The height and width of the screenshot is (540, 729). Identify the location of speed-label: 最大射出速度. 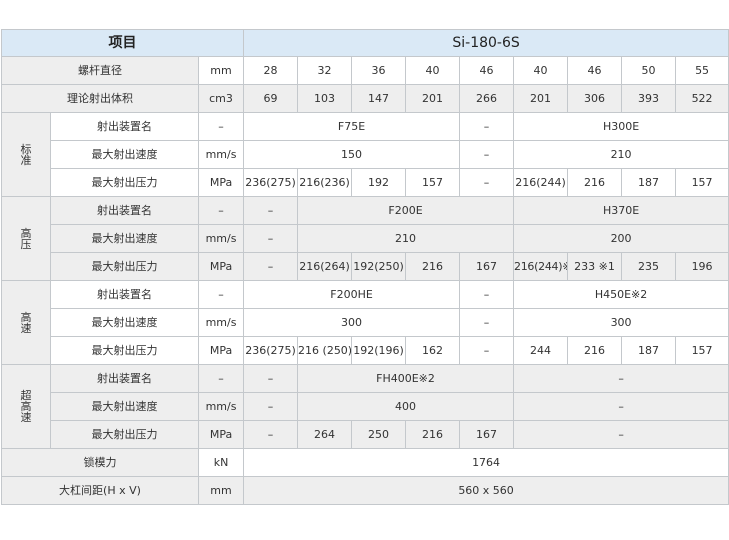
(124, 238).